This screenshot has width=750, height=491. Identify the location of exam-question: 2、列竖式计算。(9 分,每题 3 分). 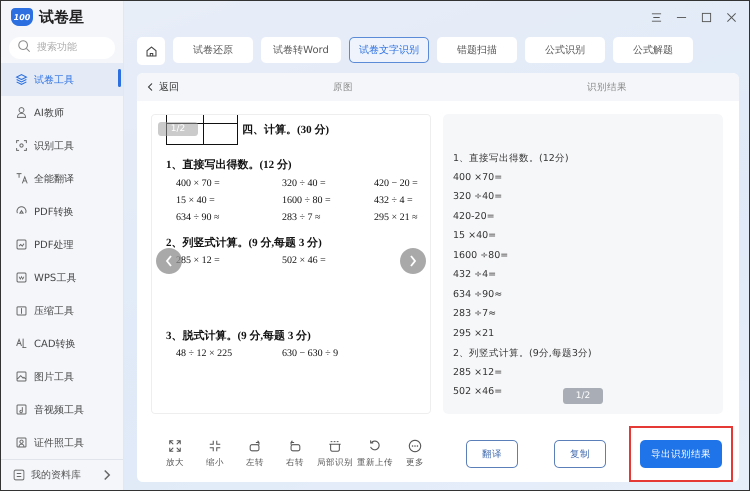
(244, 243).